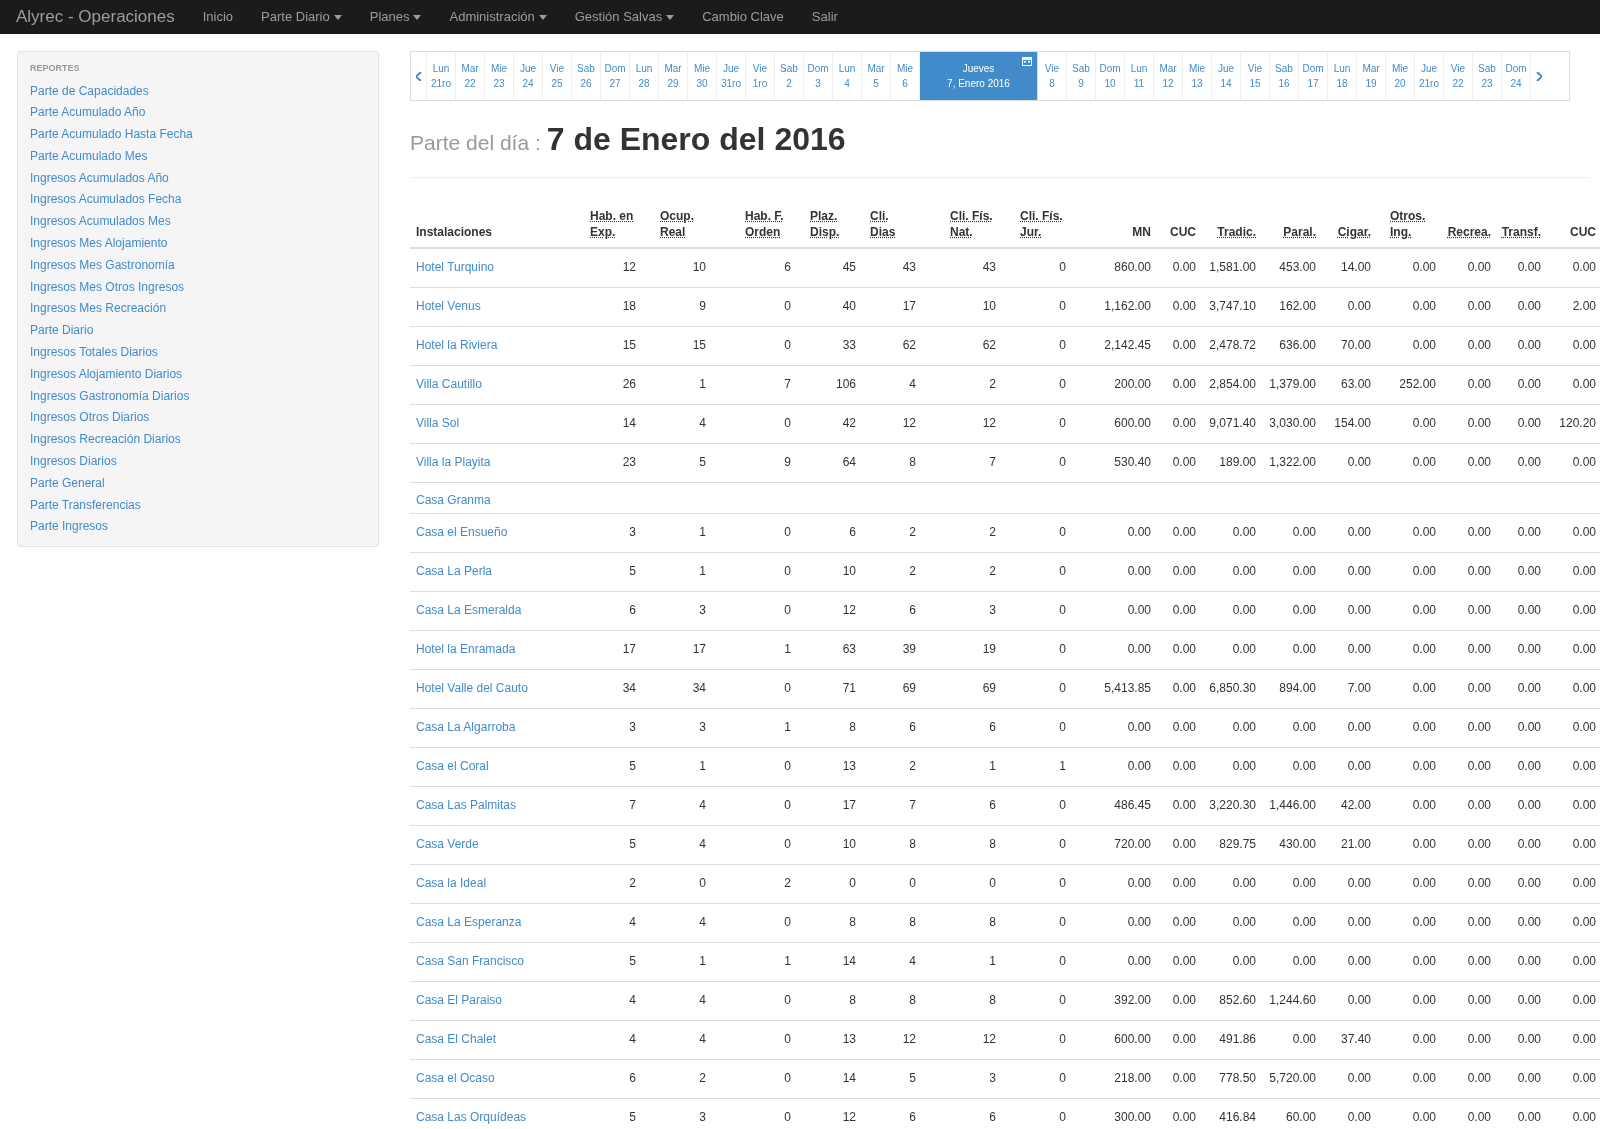  Describe the element at coordinates (1292, 461) in the screenshot. I see `table-cell: 1,322.00` at that location.